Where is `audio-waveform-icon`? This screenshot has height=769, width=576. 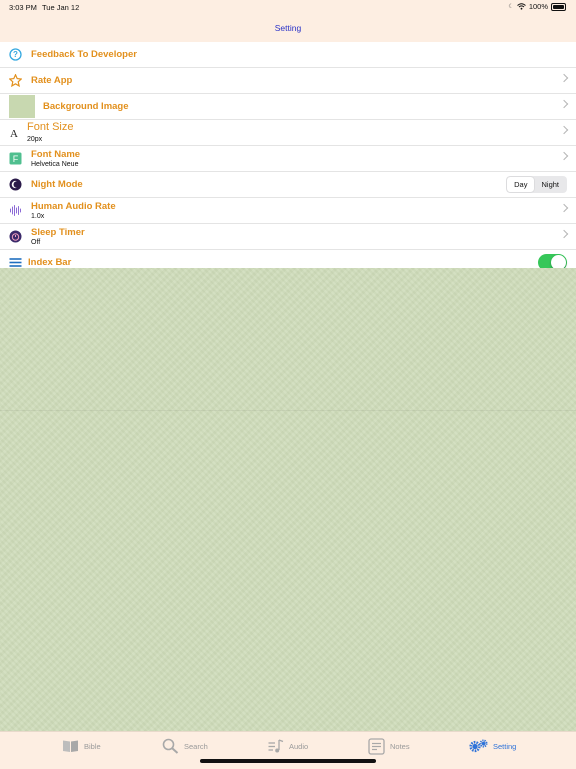
audio-waveform-icon is located at coordinates (15, 210).